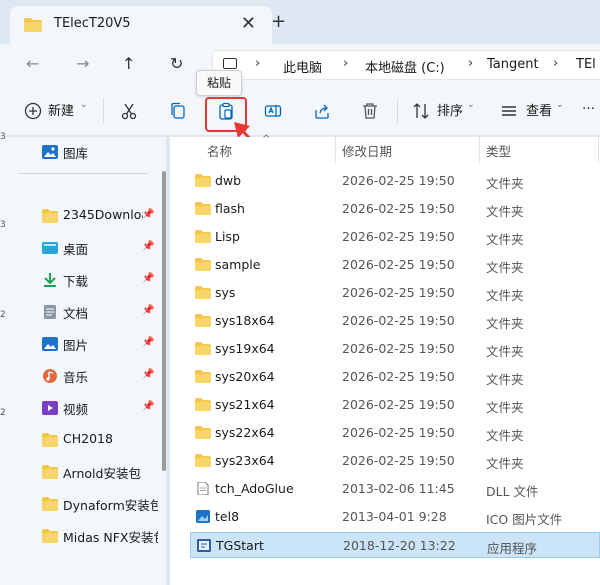 Image resolution: width=600 pixels, height=585 pixels. I want to click on file-row-tel8: tel8 2013-04-01 9:28 ICO 图片文件, so click(395, 517).